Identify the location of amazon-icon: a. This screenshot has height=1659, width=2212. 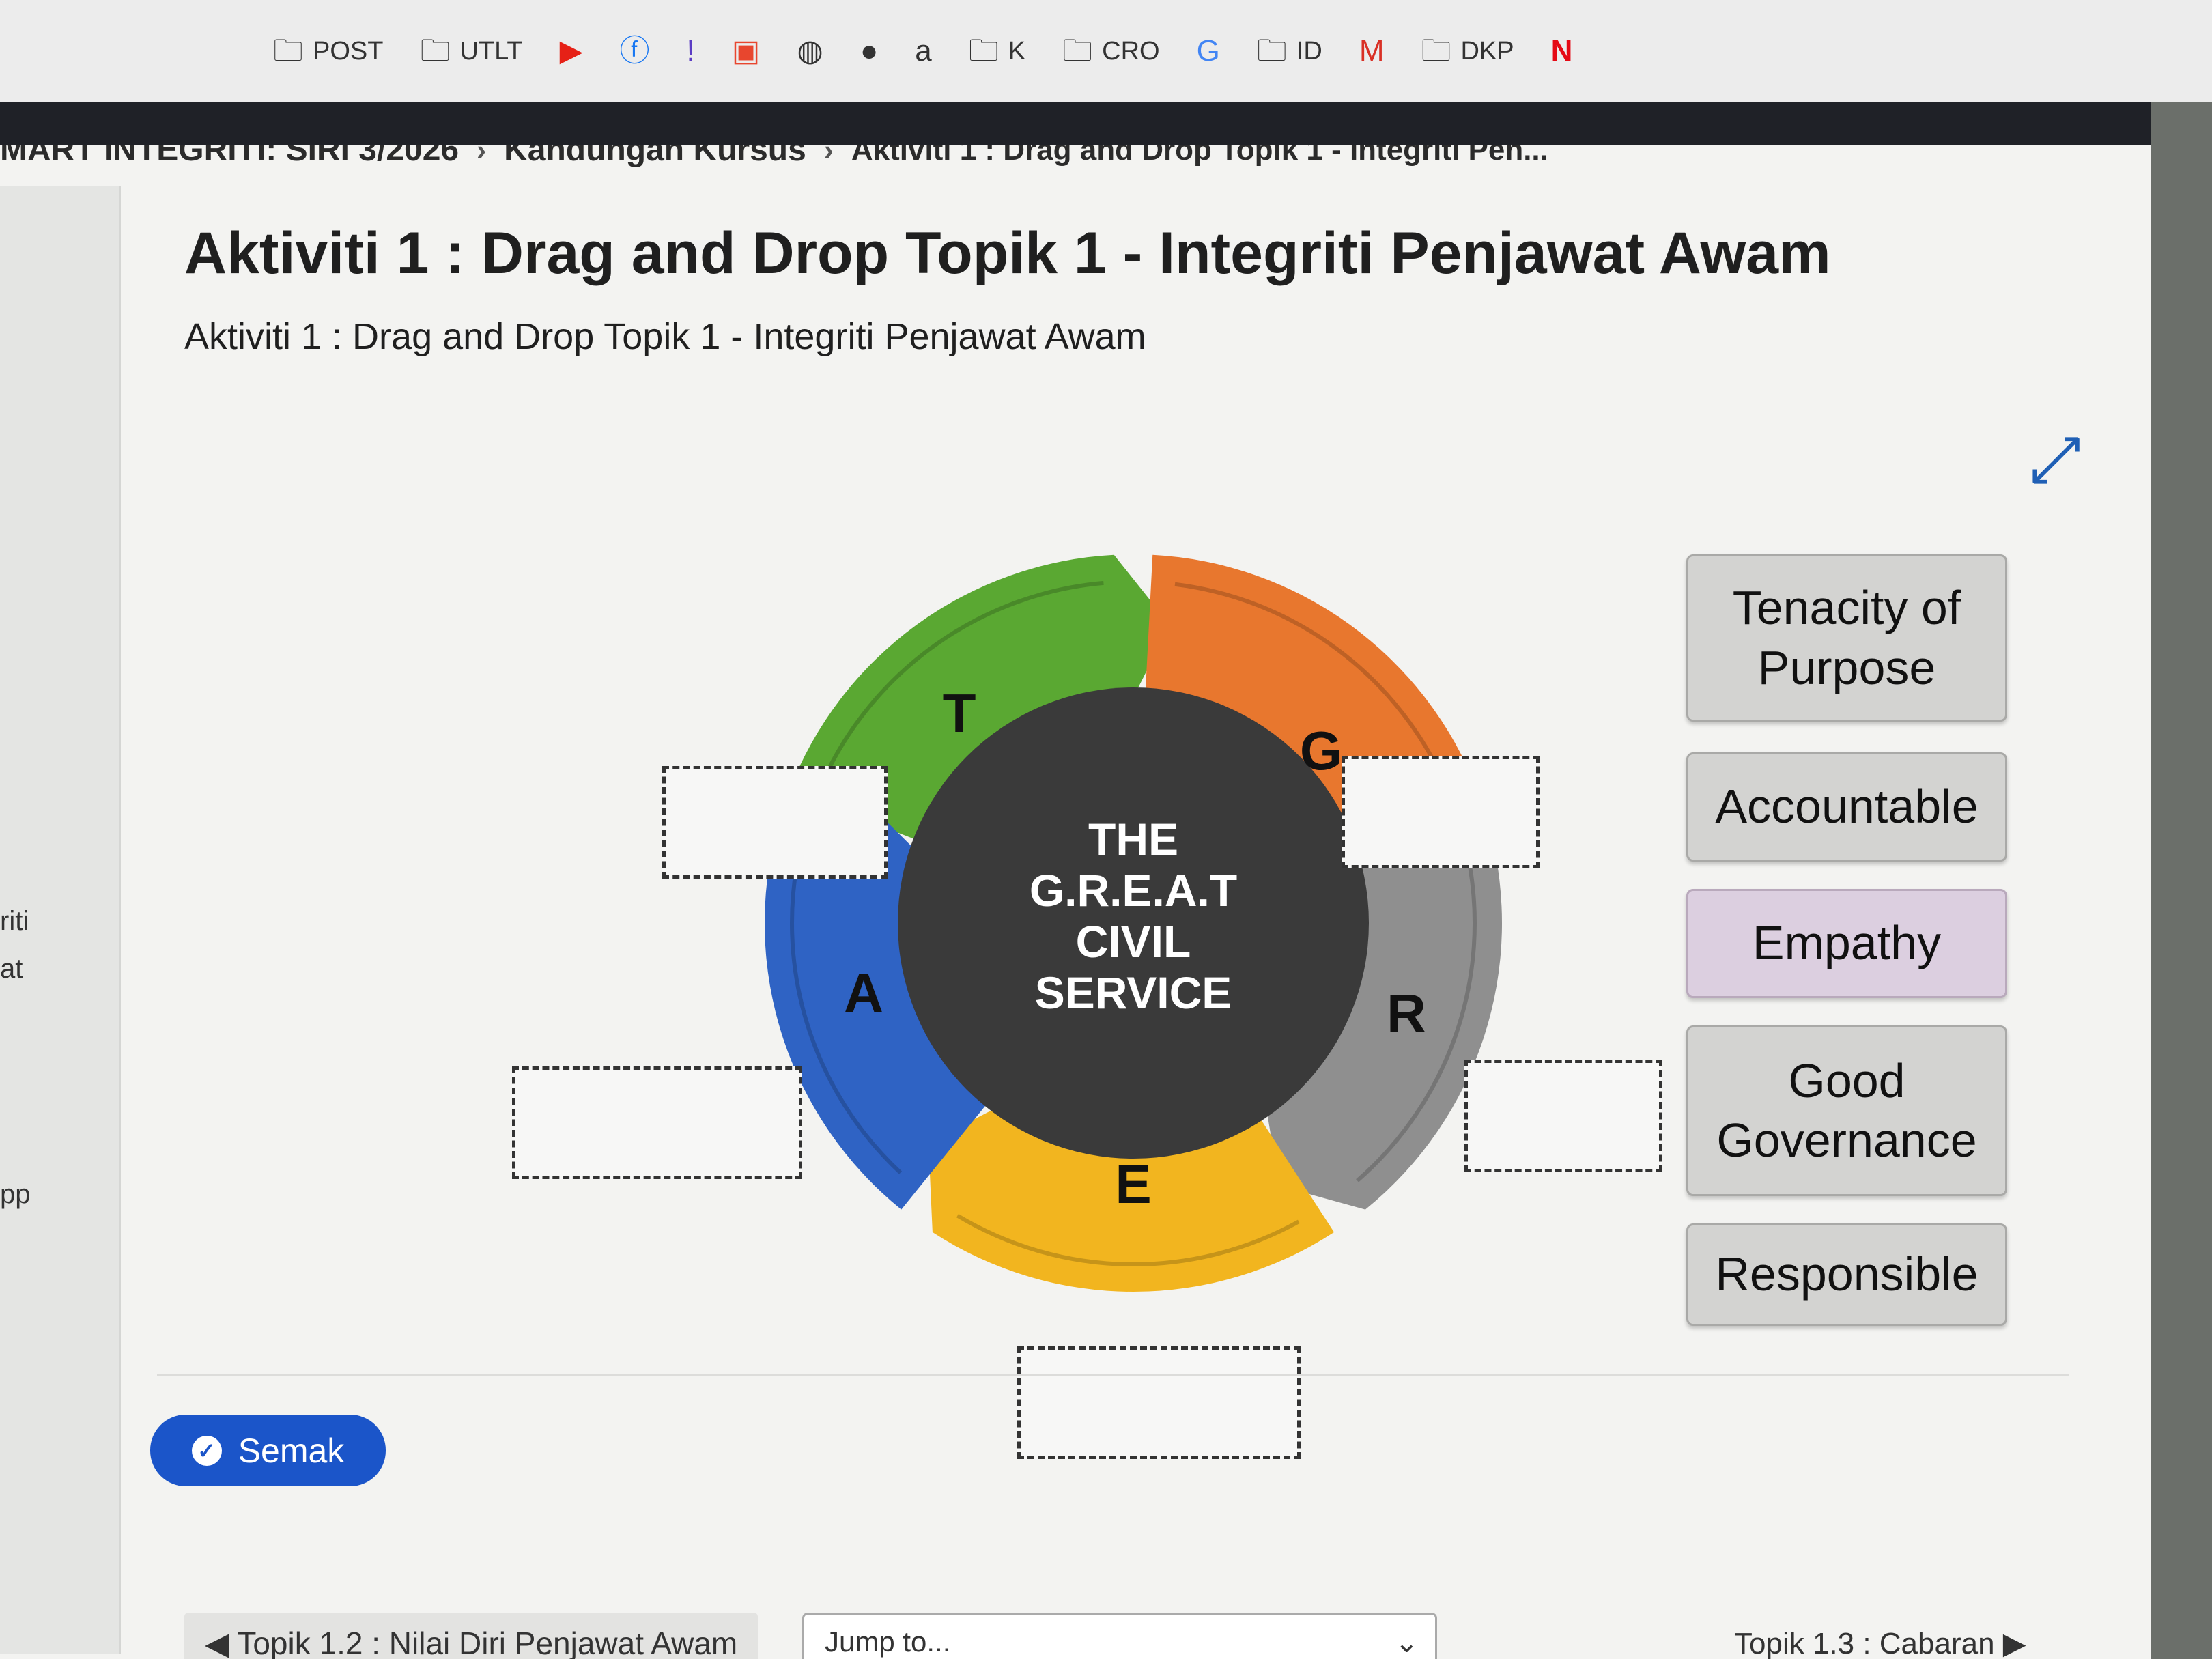
(923, 51).